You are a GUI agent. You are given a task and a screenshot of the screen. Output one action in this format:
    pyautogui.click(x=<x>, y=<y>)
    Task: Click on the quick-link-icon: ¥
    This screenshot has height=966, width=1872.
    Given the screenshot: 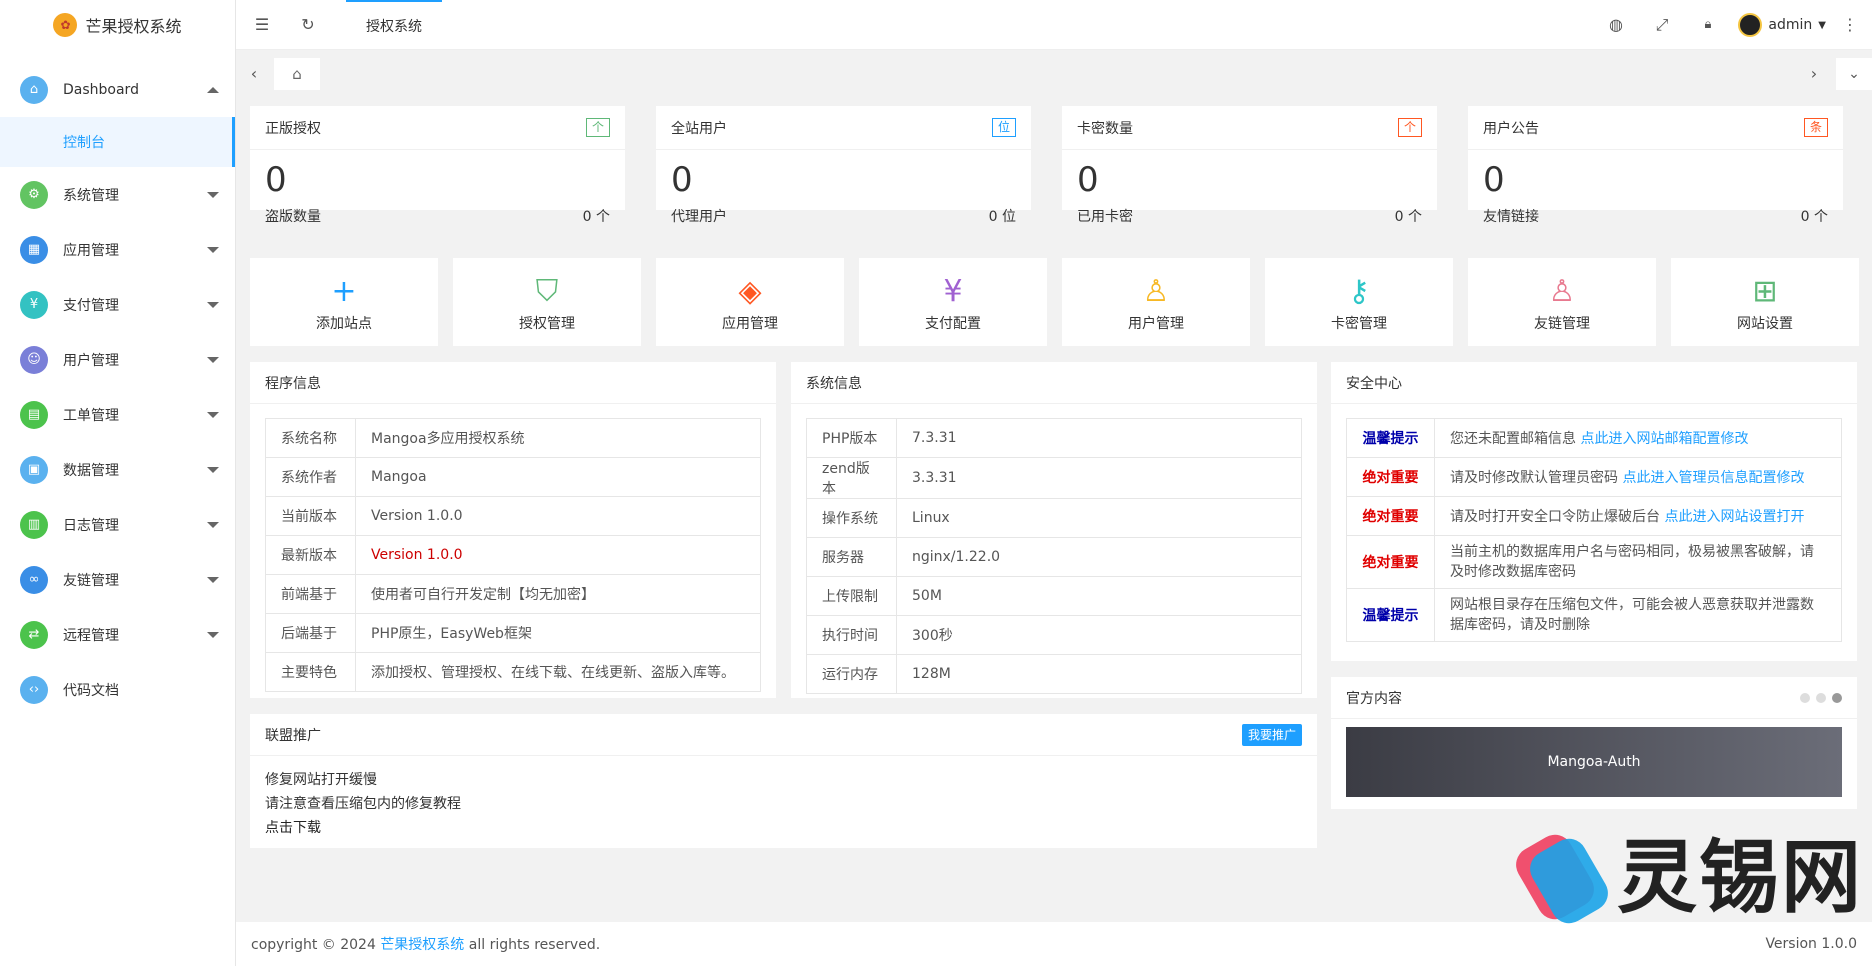 What is the action you would take?
    pyautogui.click(x=953, y=291)
    